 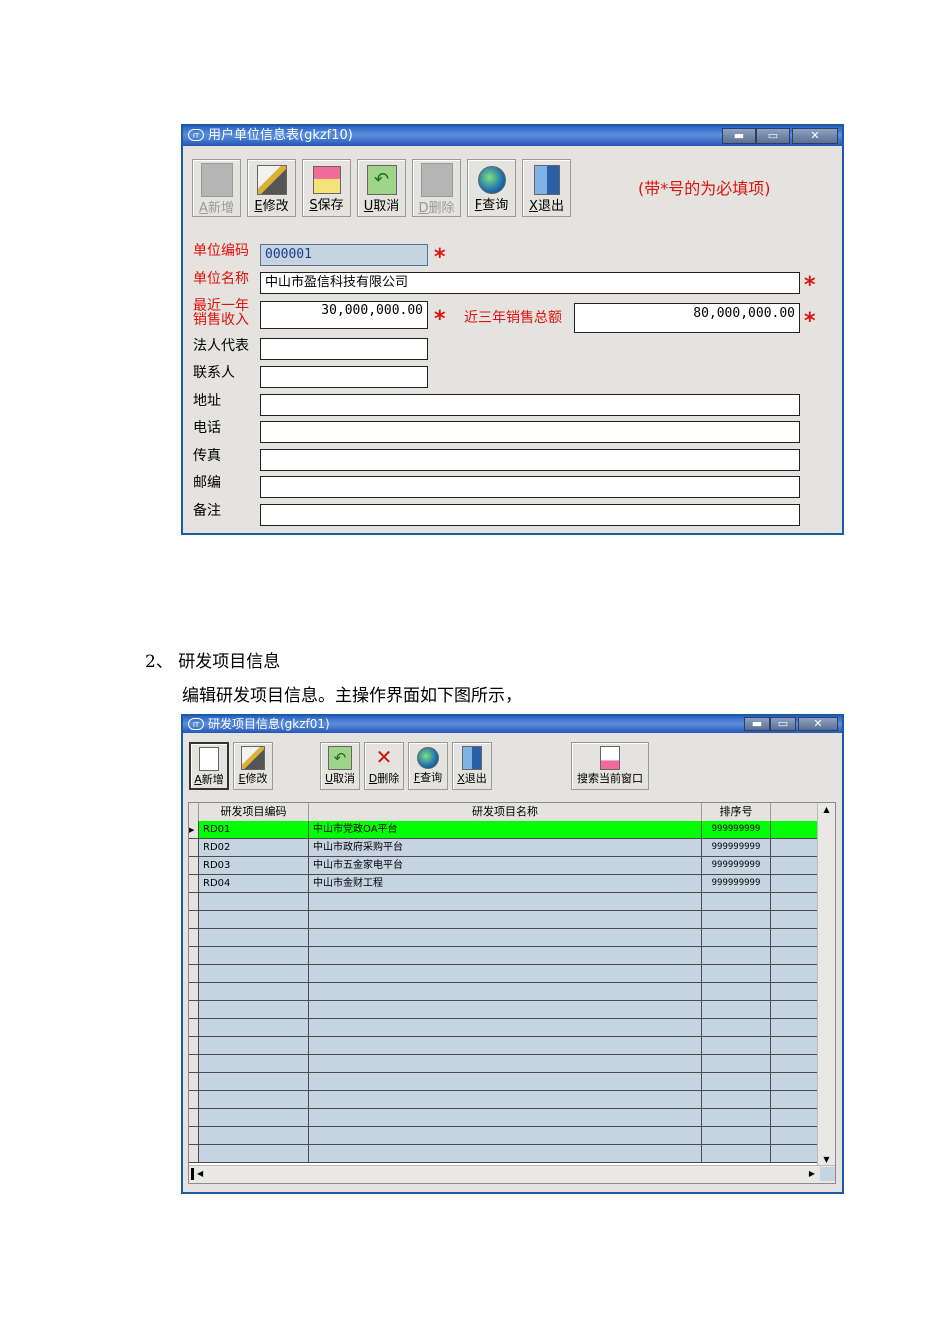 What do you see at coordinates (207, 511) in the screenshot?
I see `remark-label: 备注` at bounding box center [207, 511].